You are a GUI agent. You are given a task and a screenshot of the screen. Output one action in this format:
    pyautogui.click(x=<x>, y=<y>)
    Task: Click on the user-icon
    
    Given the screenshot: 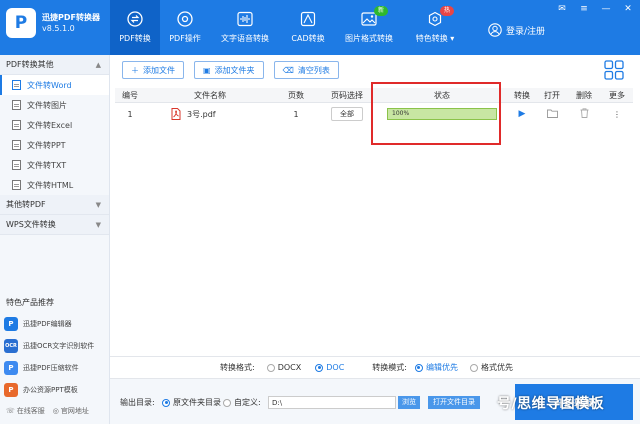 What is the action you would take?
    pyautogui.click(x=495, y=30)
    